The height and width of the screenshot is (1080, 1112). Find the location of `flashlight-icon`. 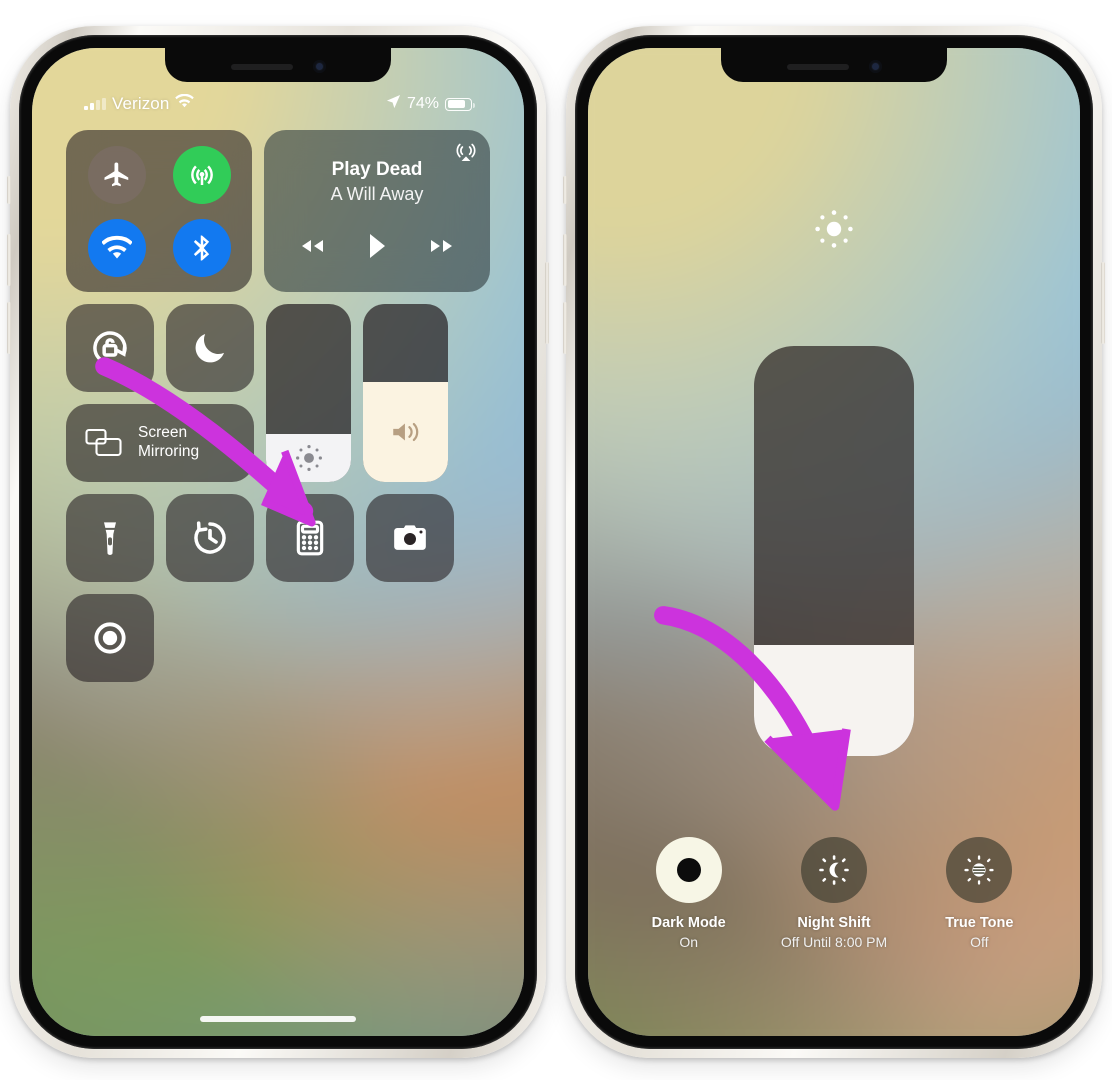

flashlight-icon is located at coordinates (110, 538).